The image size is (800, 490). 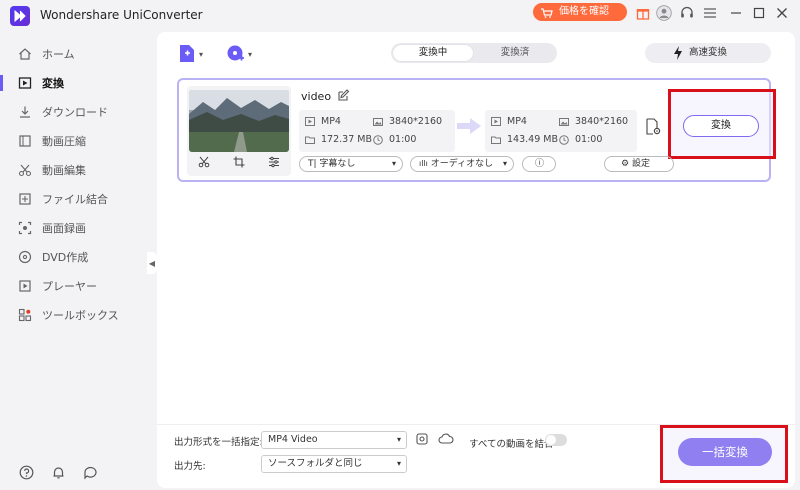 I want to click on video-thumbnail, so click(x=239, y=121).